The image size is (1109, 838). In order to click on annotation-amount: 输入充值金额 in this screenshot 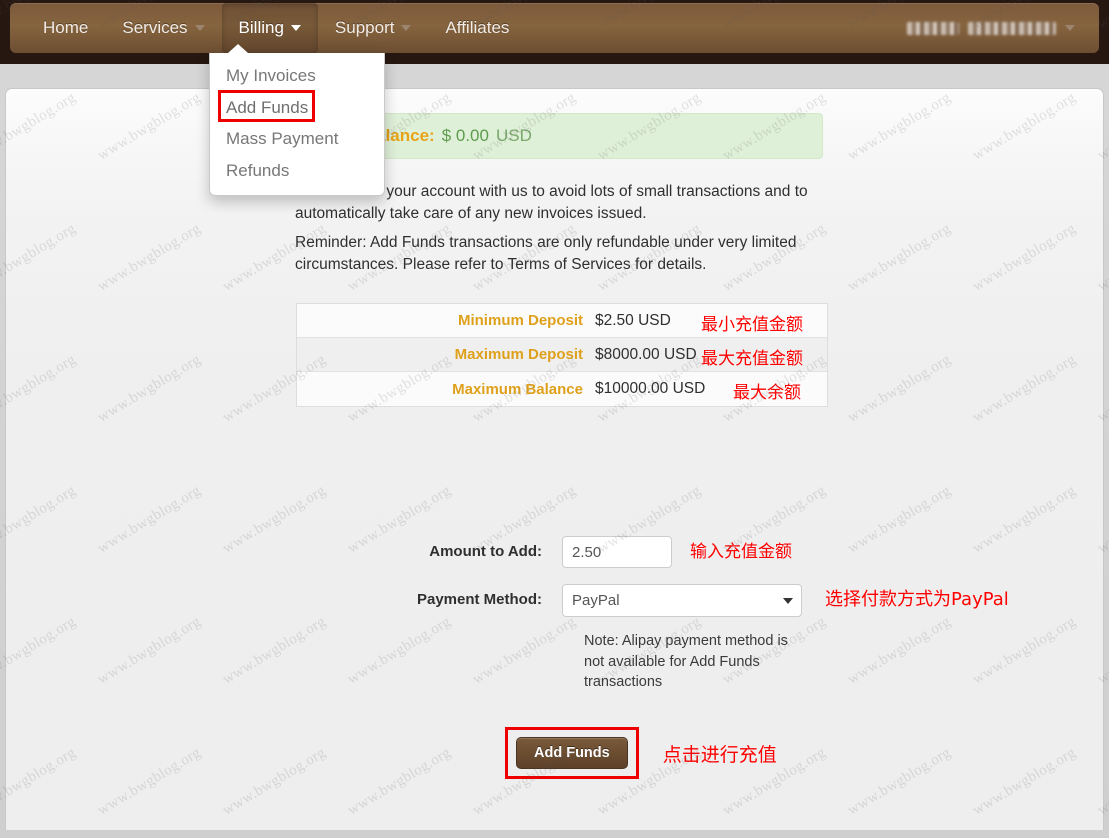, I will do `click(741, 552)`.